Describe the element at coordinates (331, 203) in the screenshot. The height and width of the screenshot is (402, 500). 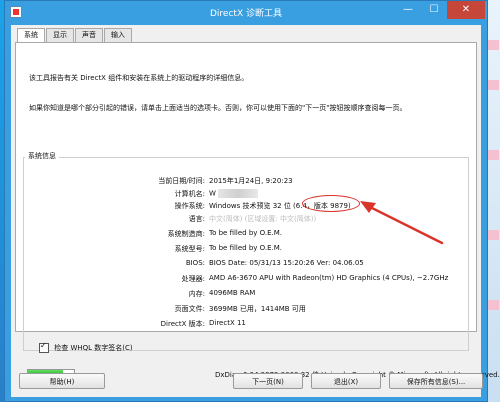
I see `annotation-circle` at that location.